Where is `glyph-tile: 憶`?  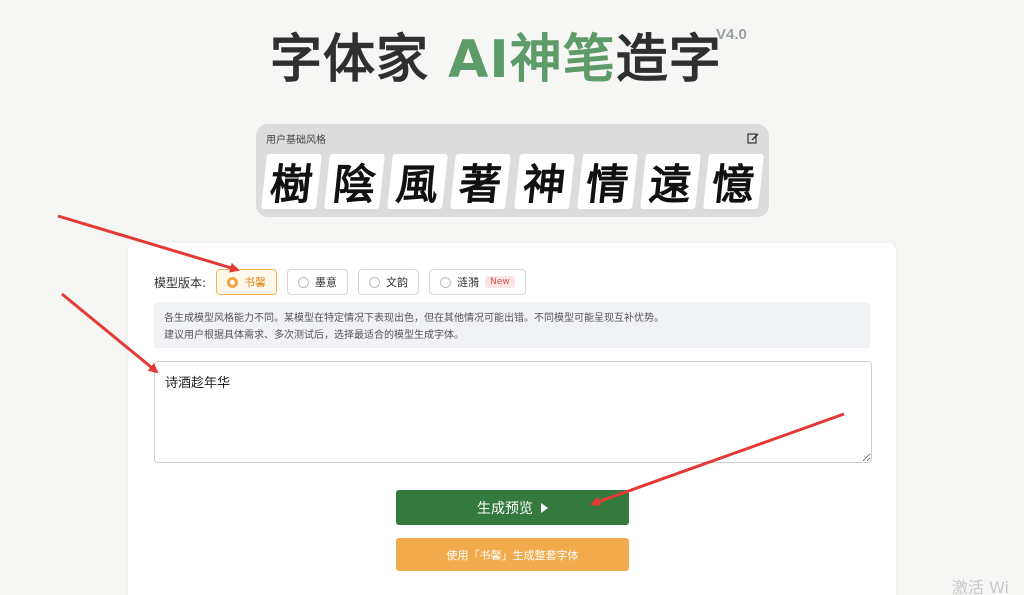 glyph-tile: 憶 is located at coordinates (733, 181).